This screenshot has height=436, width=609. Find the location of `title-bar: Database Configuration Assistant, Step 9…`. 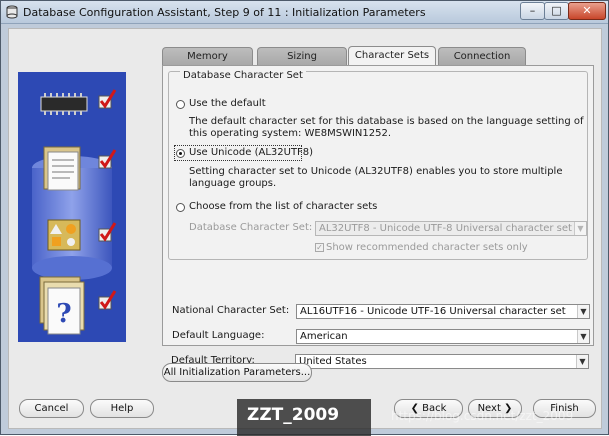

title-bar: Database Configuration Assistant, Step 9… is located at coordinates (304, 12).